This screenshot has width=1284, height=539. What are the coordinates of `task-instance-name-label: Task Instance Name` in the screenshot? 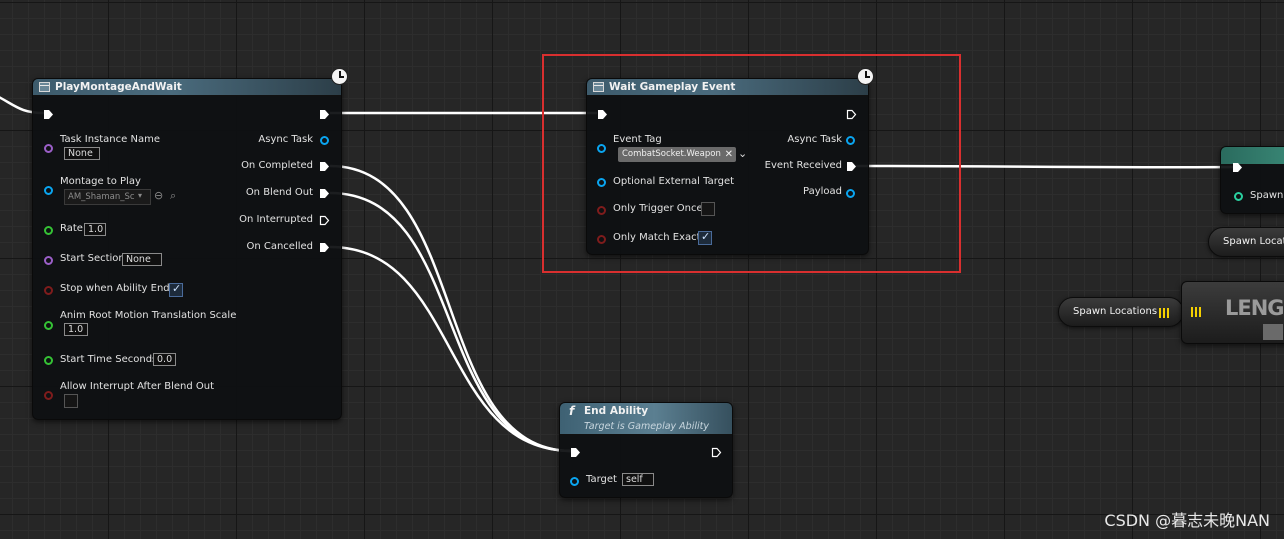 It's located at (110, 139).